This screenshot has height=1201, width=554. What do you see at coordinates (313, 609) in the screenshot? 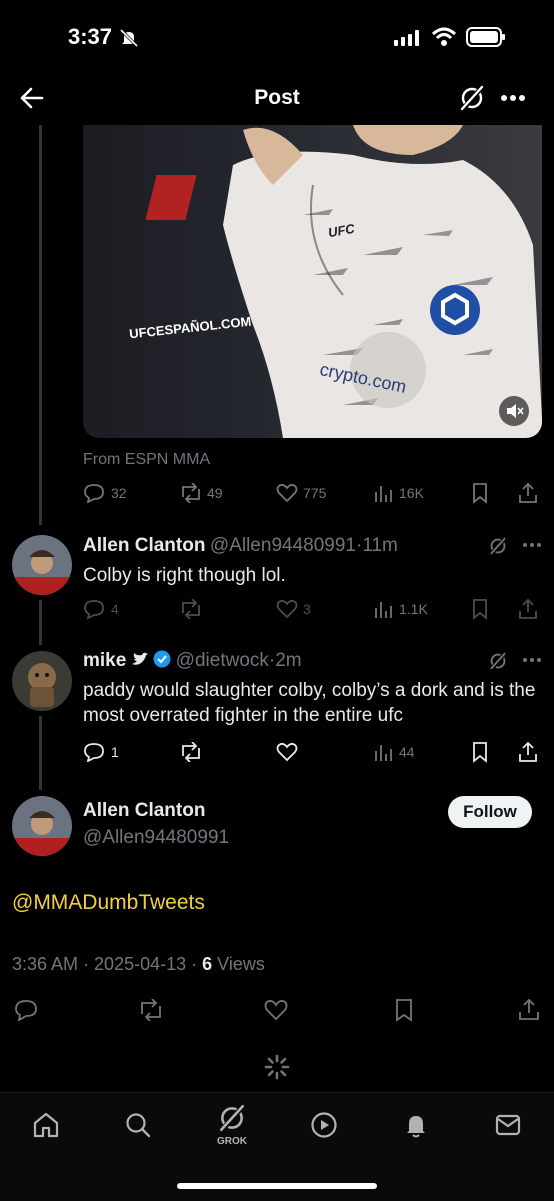
I see `reply-actions: 4 3 1.1K` at bounding box center [313, 609].